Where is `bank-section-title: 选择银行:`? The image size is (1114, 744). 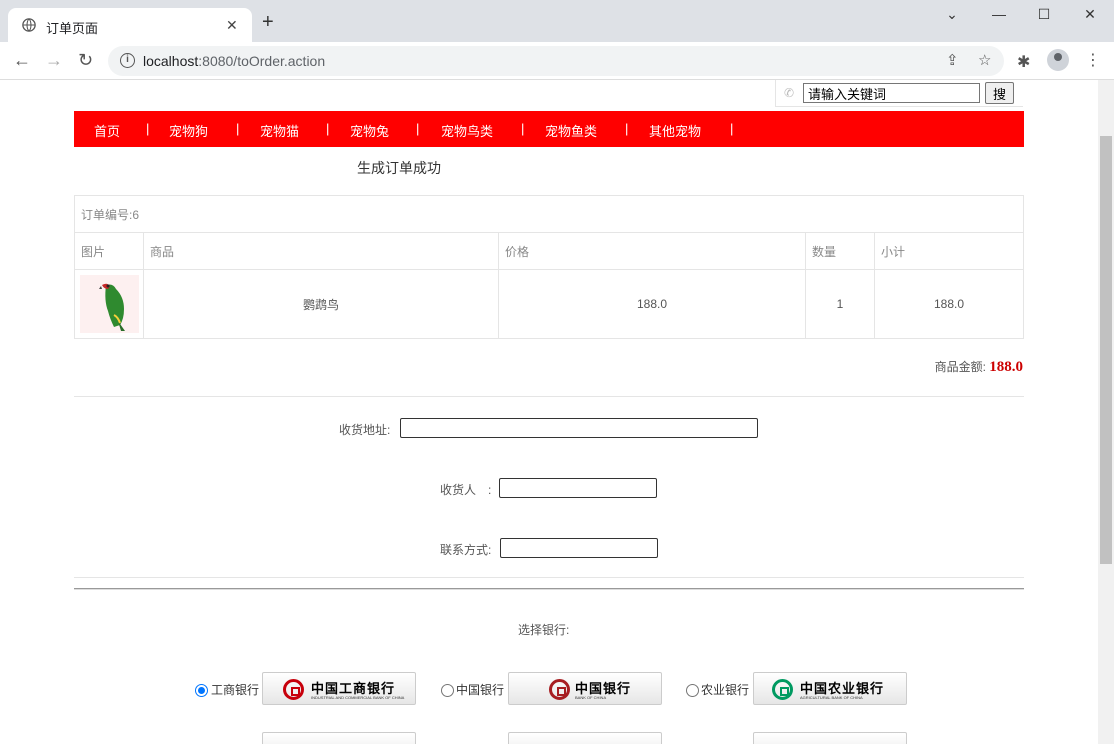 bank-section-title: 选择银行: is located at coordinates (544, 630).